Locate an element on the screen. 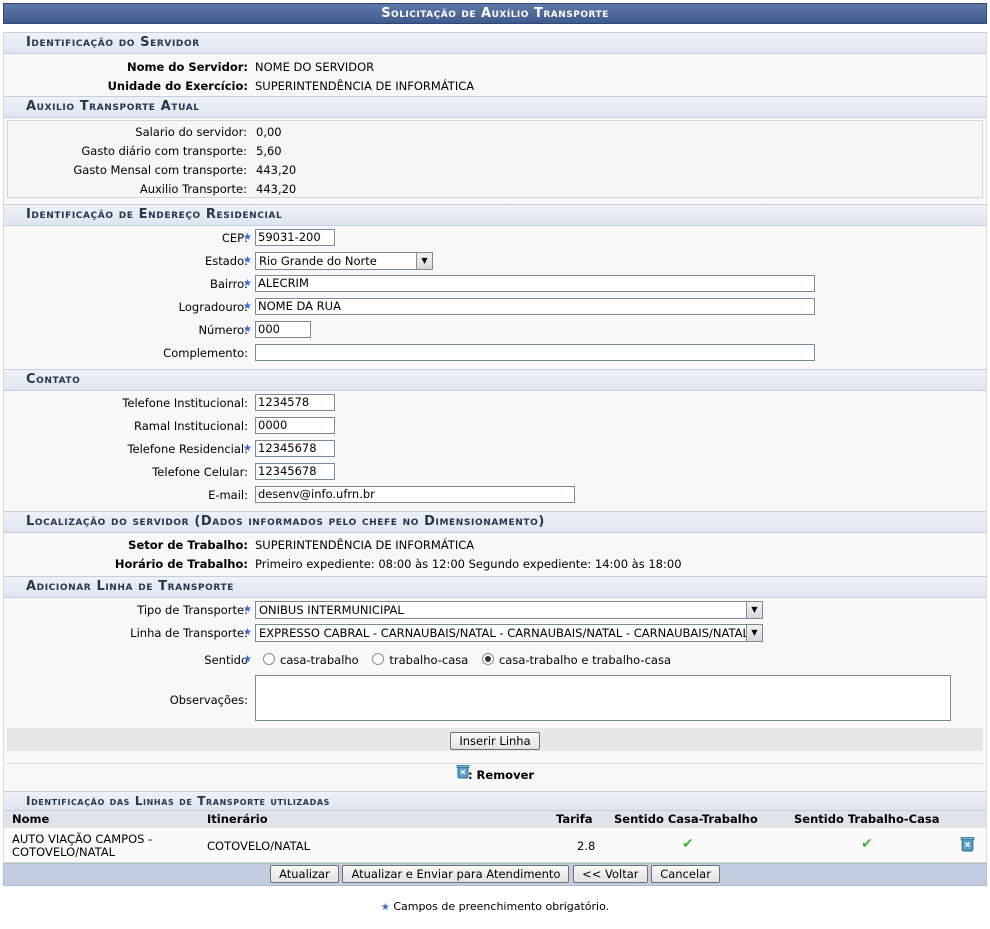  section-contato-heading: Contato is located at coordinates (495, 380).